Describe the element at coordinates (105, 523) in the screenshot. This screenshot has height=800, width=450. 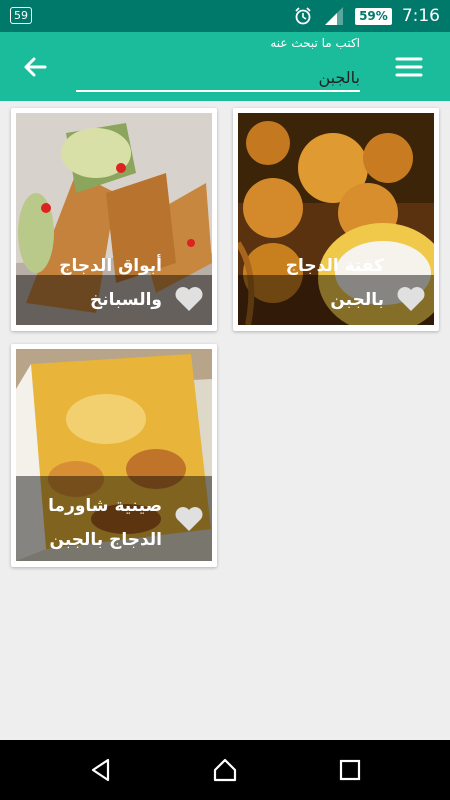
I see `recipe-title: صينية شاورما الدجاج بالجبن` at that location.